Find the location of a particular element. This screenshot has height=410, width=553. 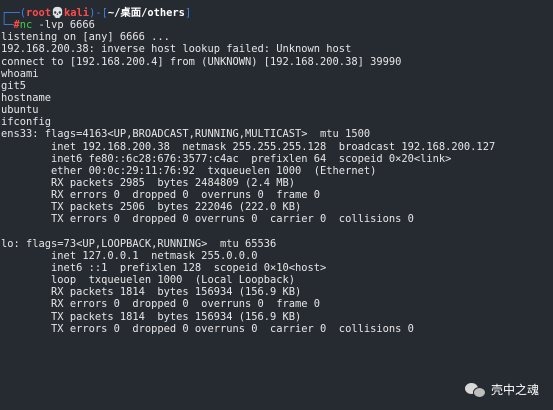

prompt-host: kali is located at coordinates (77, 13).